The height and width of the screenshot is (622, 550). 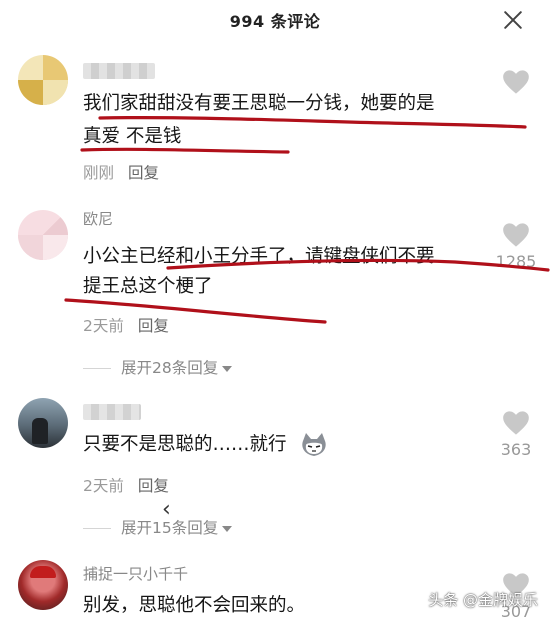 I want to click on comment-meta: 刚刚 回复, so click(x=121, y=172).